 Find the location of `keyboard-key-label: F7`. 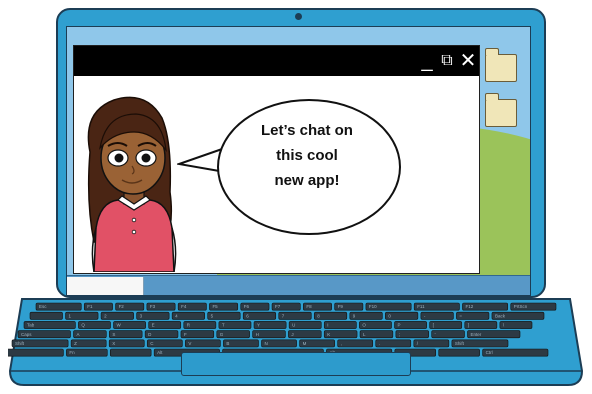

keyboard-key-label: F7 is located at coordinates (278, 306).